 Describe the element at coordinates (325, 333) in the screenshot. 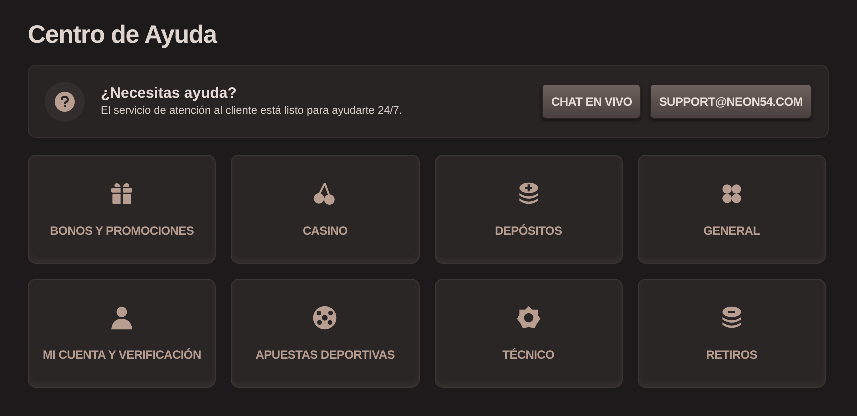

I see `category-card: APUESTAS DEPORTIVAS` at that location.